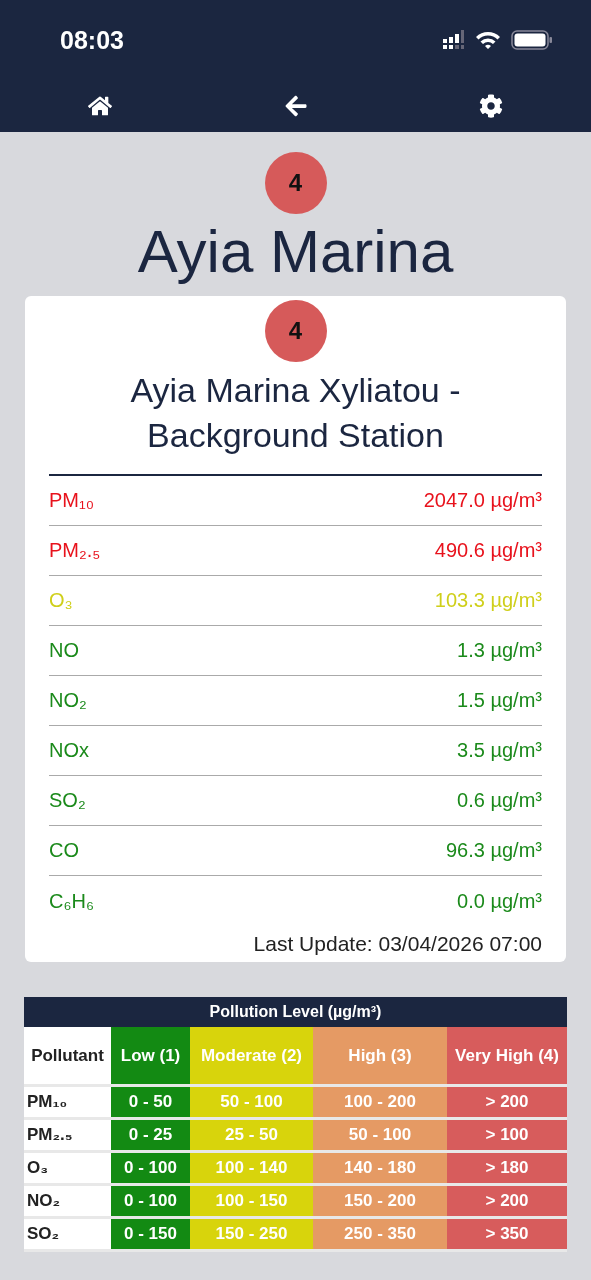 This screenshot has height=1280, width=591. Describe the element at coordinates (507, 1169) in the screenshot. I see `table-cell: > 180` at that location.